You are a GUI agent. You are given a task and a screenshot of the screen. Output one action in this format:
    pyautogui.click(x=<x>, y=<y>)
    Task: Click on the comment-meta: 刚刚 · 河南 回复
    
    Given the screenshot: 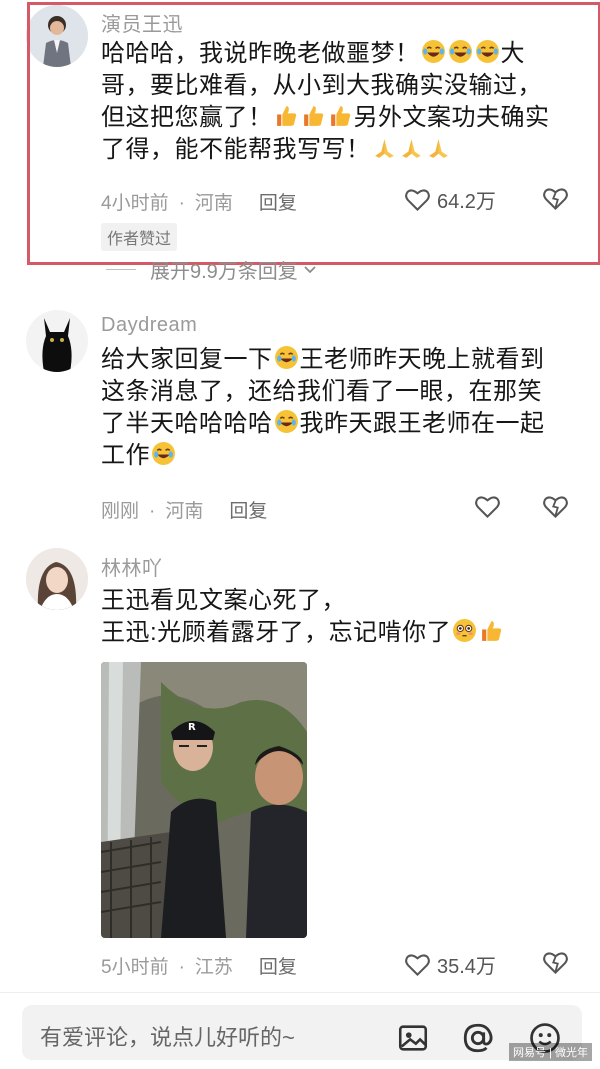 What is the action you would take?
    pyautogui.click(x=184, y=509)
    